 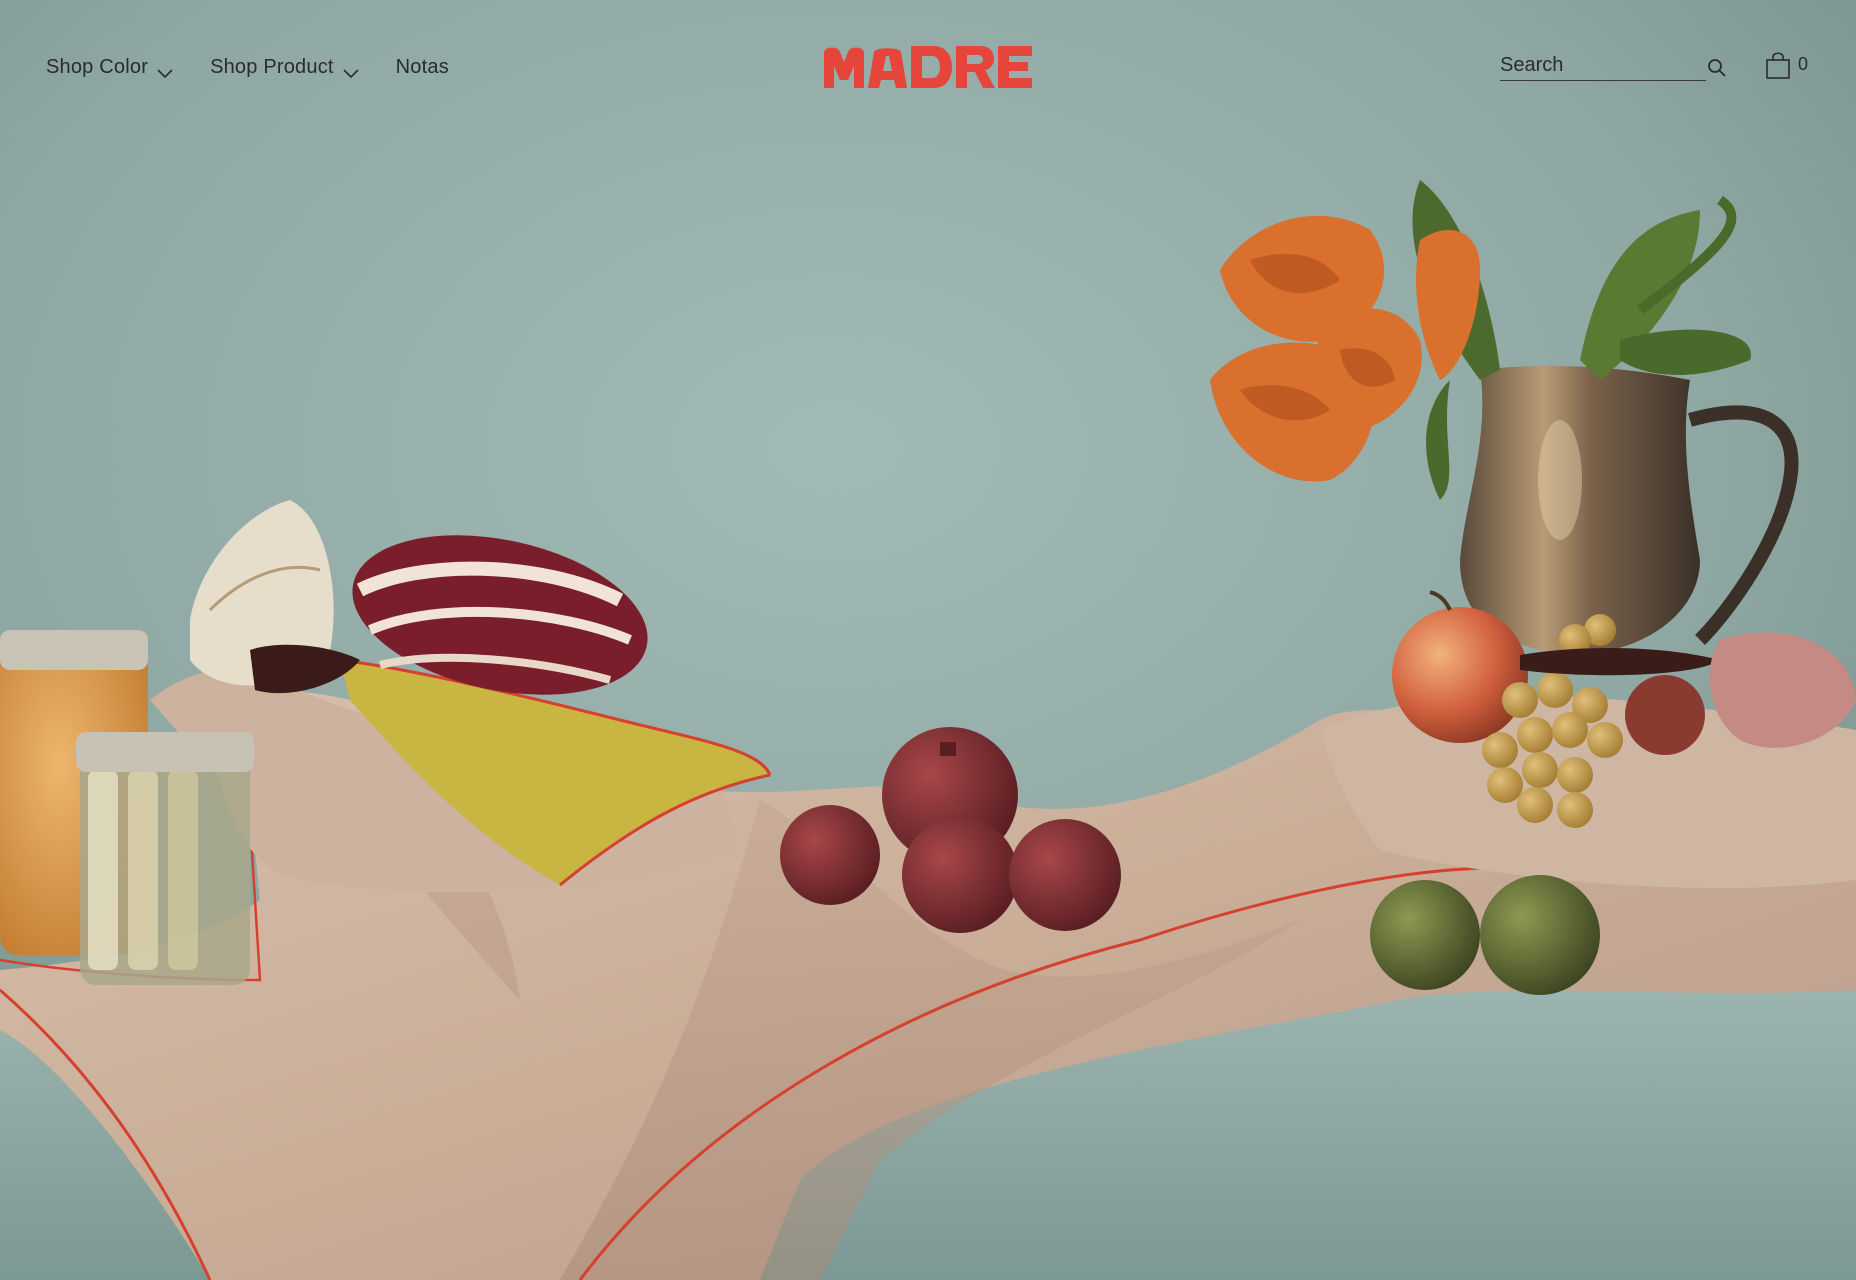 I want to click on nav-shop-product-label: Shop Product, so click(x=272, y=67).